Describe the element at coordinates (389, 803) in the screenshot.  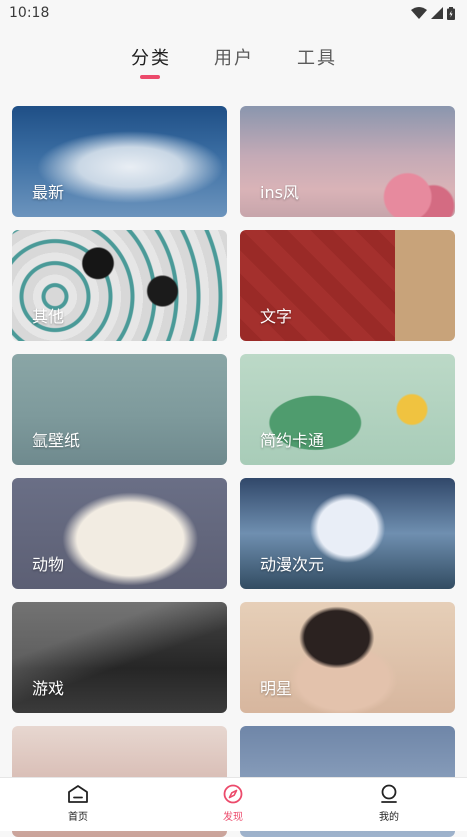
I see `nav-mine: 我的` at that location.